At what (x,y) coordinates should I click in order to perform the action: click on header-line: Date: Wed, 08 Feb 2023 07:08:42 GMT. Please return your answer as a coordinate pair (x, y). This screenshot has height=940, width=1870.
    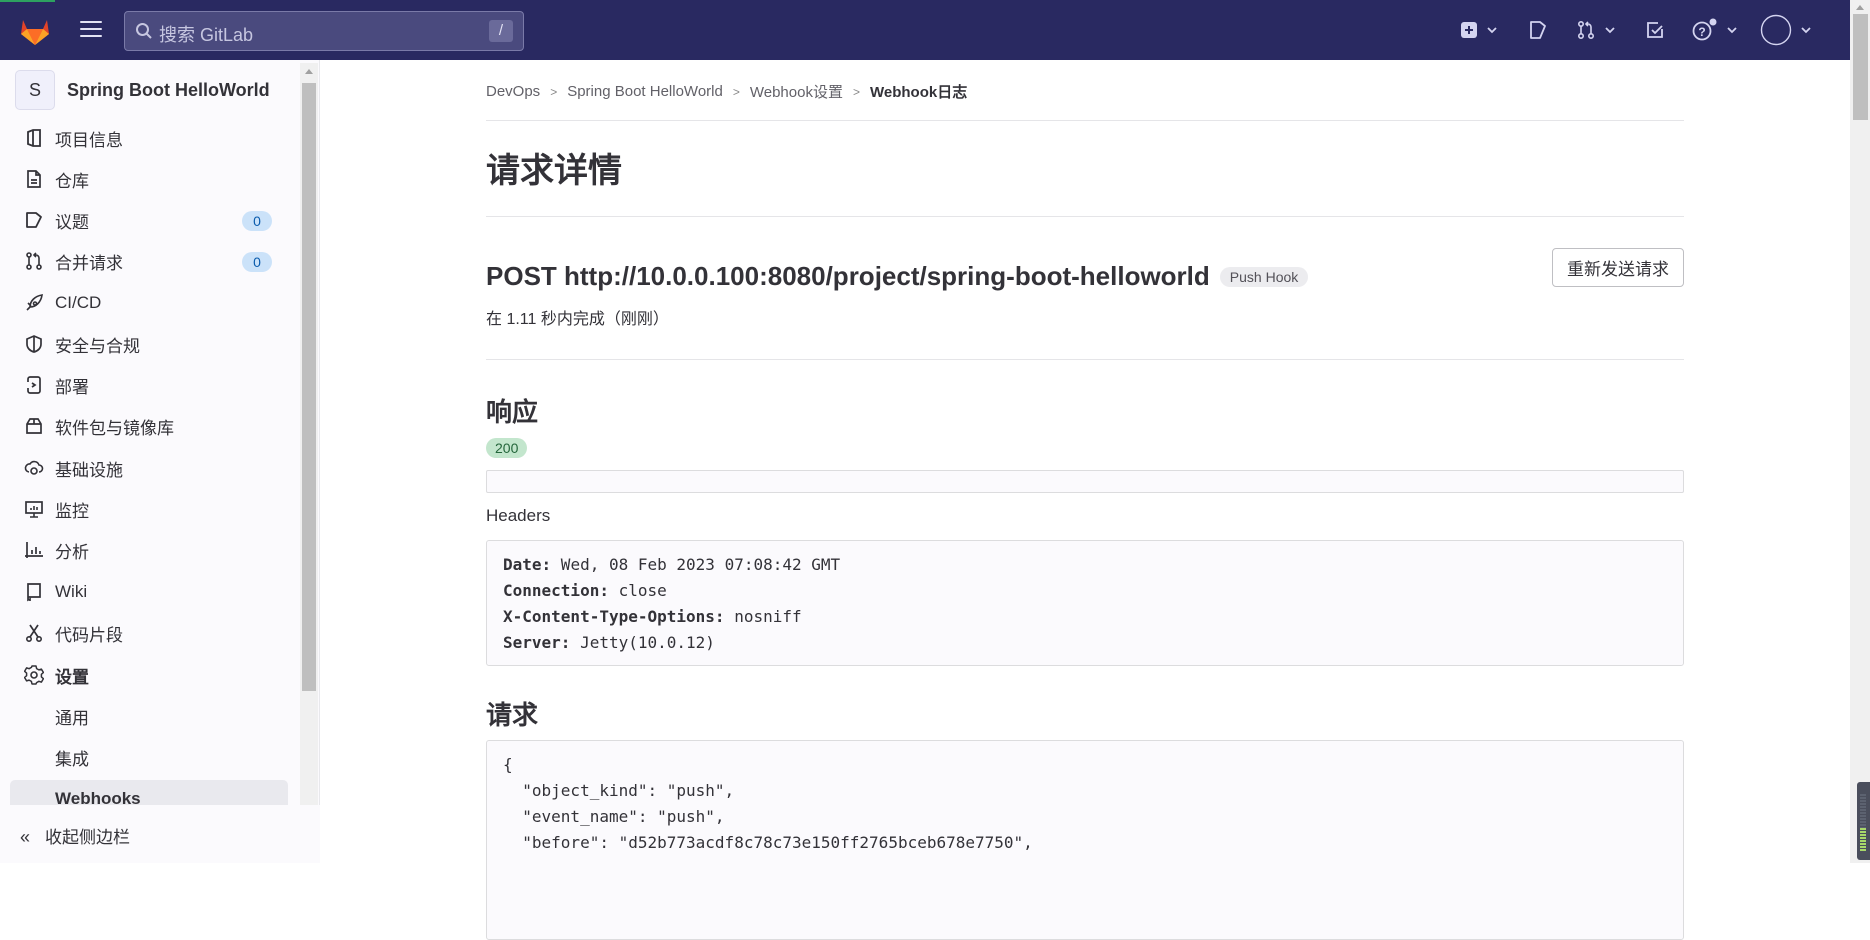
    Looking at the image, I should click on (1085, 565).